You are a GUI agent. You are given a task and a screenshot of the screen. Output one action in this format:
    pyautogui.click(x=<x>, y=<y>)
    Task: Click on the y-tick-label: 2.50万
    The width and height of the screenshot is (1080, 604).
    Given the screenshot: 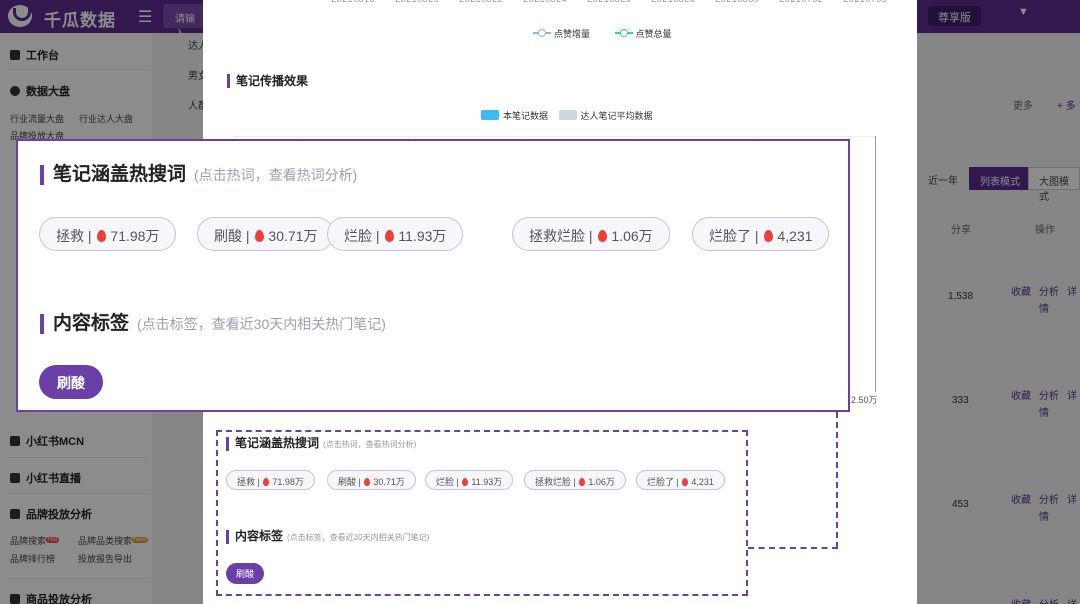 What is the action you would take?
    pyautogui.click(x=864, y=400)
    